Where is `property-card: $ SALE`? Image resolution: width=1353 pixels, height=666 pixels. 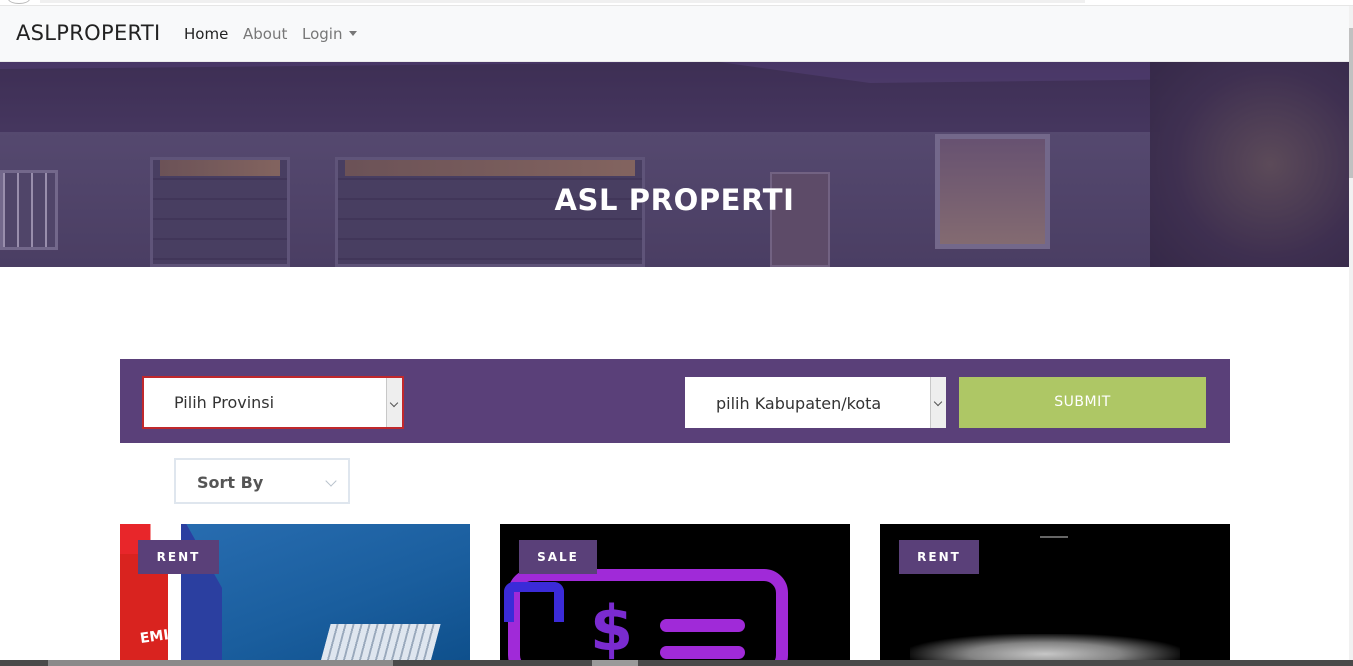
property-card: $ SALE is located at coordinates (675, 595).